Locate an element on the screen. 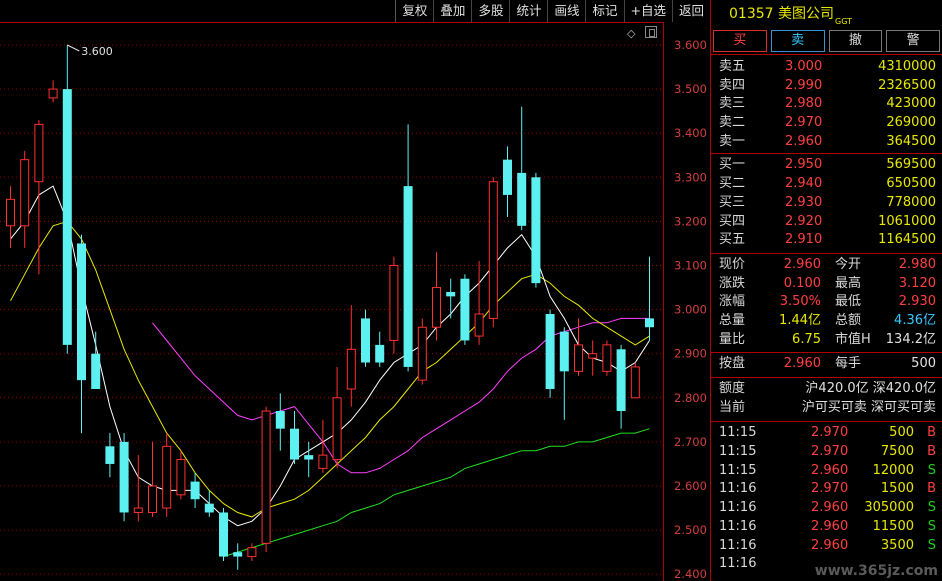  quote-row: 量比 6.75 市值H 134.2亿 is located at coordinates (827, 339).